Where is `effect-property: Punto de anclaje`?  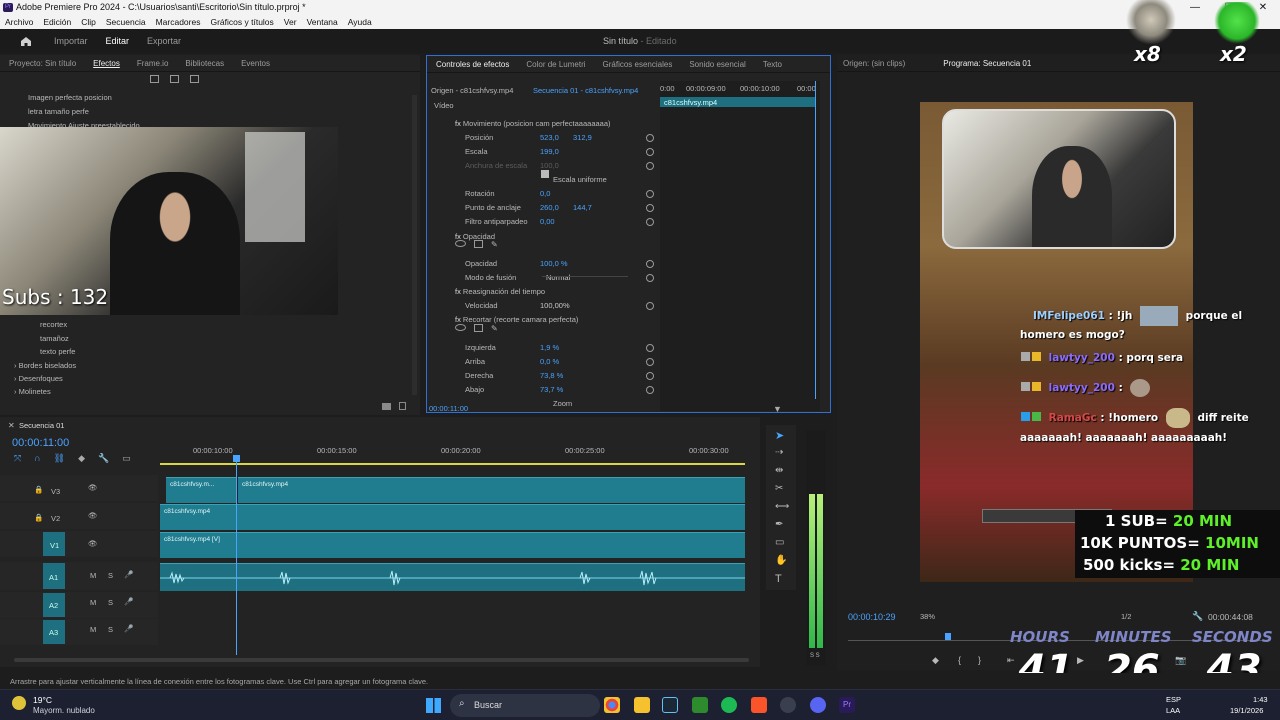
effect-property: Punto de anclaje is located at coordinates (493, 207).